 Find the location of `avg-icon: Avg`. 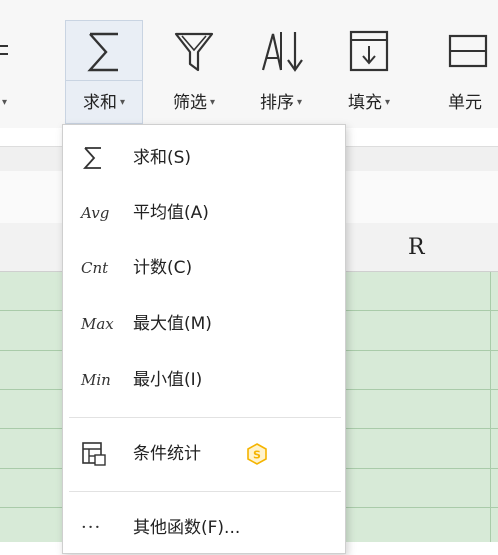

avg-icon: Avg is located at coordinates (95, 213).